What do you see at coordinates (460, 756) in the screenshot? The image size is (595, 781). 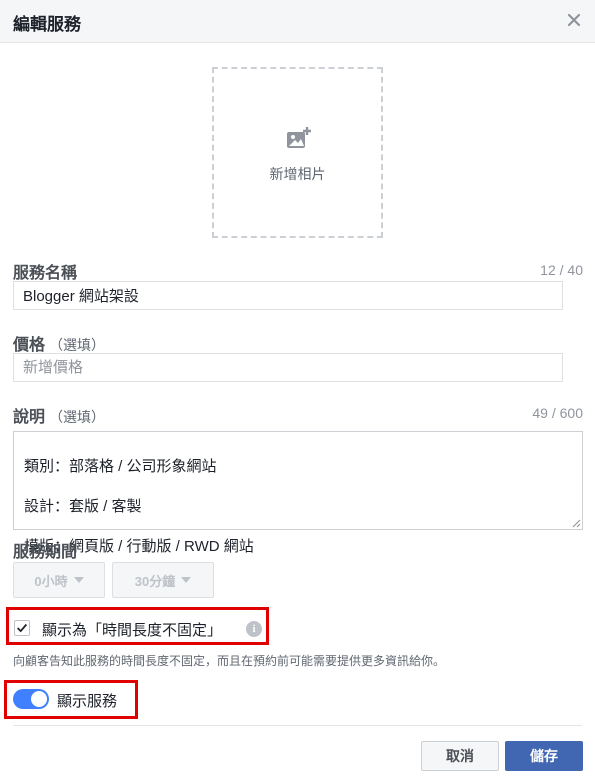 I see `cancel-button: 取消` at bounding box center [460, 756].